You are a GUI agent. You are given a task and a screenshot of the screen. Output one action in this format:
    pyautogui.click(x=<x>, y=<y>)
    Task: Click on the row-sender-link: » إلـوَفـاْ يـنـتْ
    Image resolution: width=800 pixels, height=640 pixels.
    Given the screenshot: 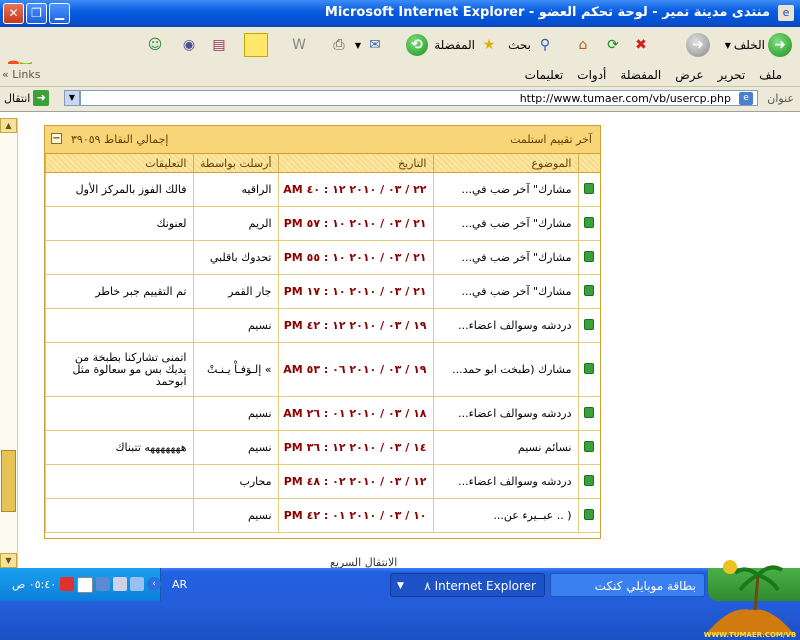 What is the action you would take?
    pyautogui.click(x=235, y=369)
    